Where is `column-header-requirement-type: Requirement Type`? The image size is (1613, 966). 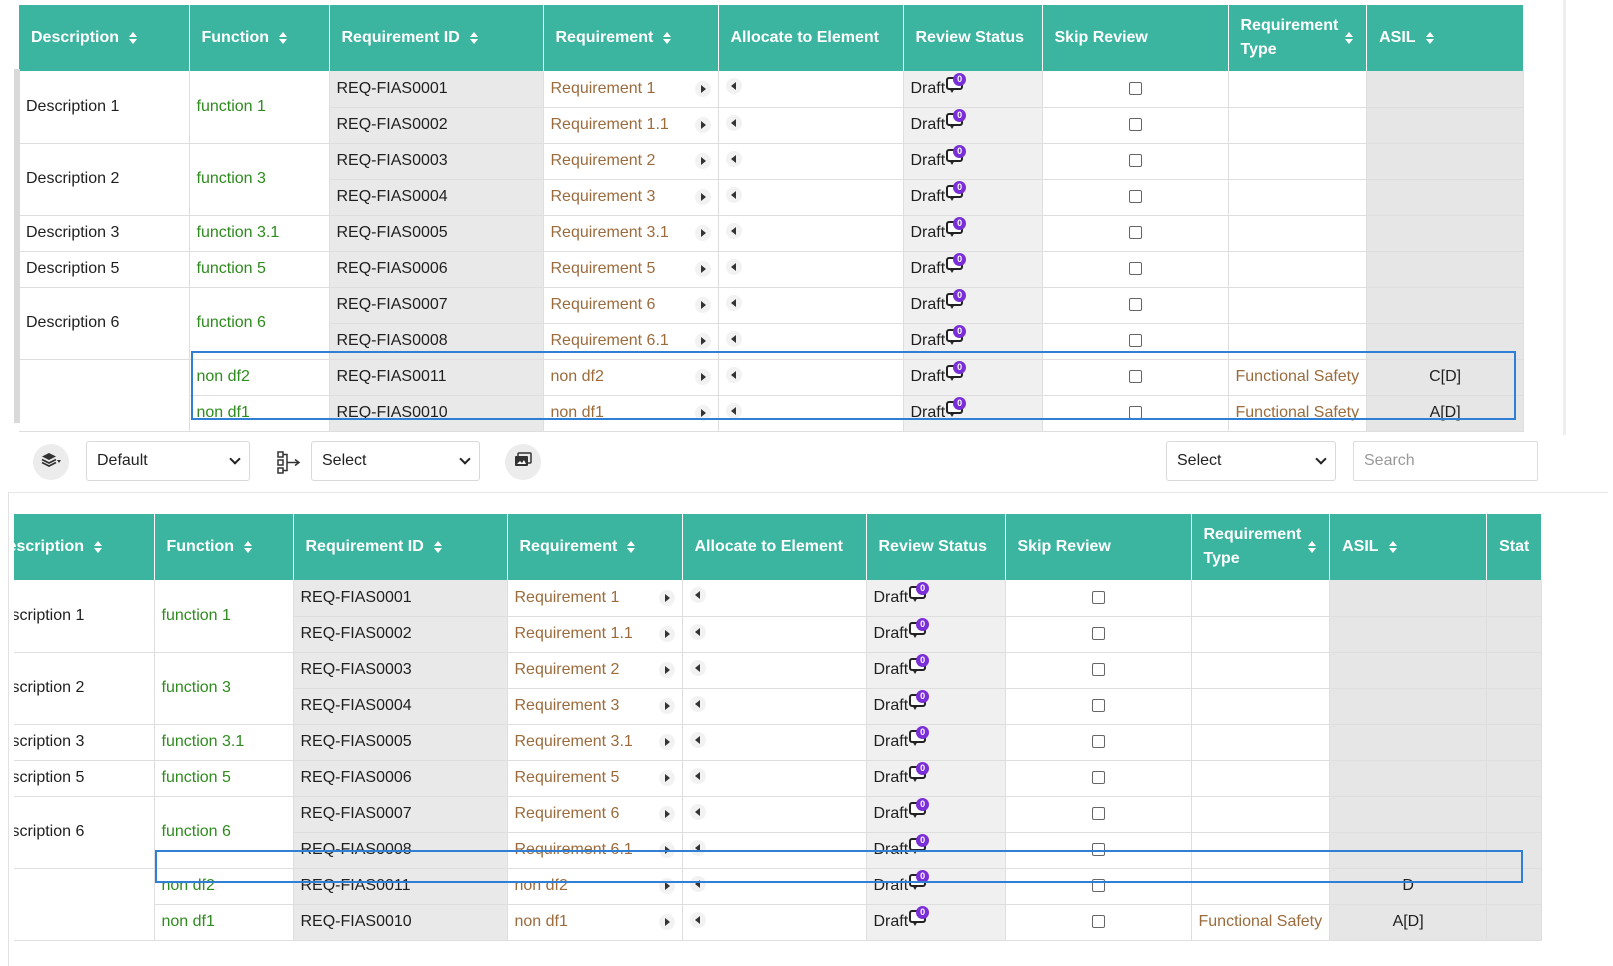
column-header-requirement-type: Requirement Type is located at coordinates (1261, 547).